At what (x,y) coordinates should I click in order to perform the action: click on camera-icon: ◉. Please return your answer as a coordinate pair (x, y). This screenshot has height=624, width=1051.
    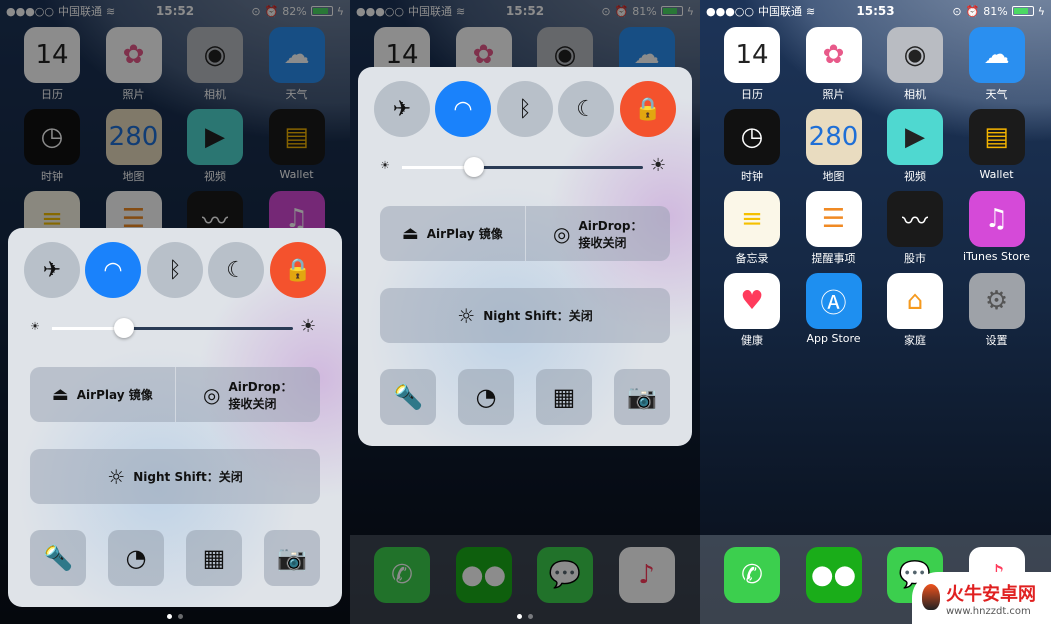
    Looking at the image, I should click on (915, 55).